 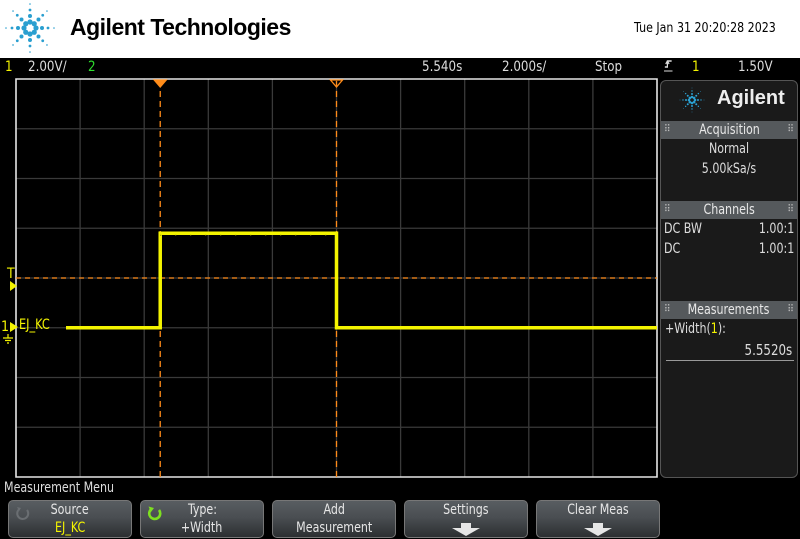 I want to click on trigger-level: 1.50V, so click(x=755, y=67).